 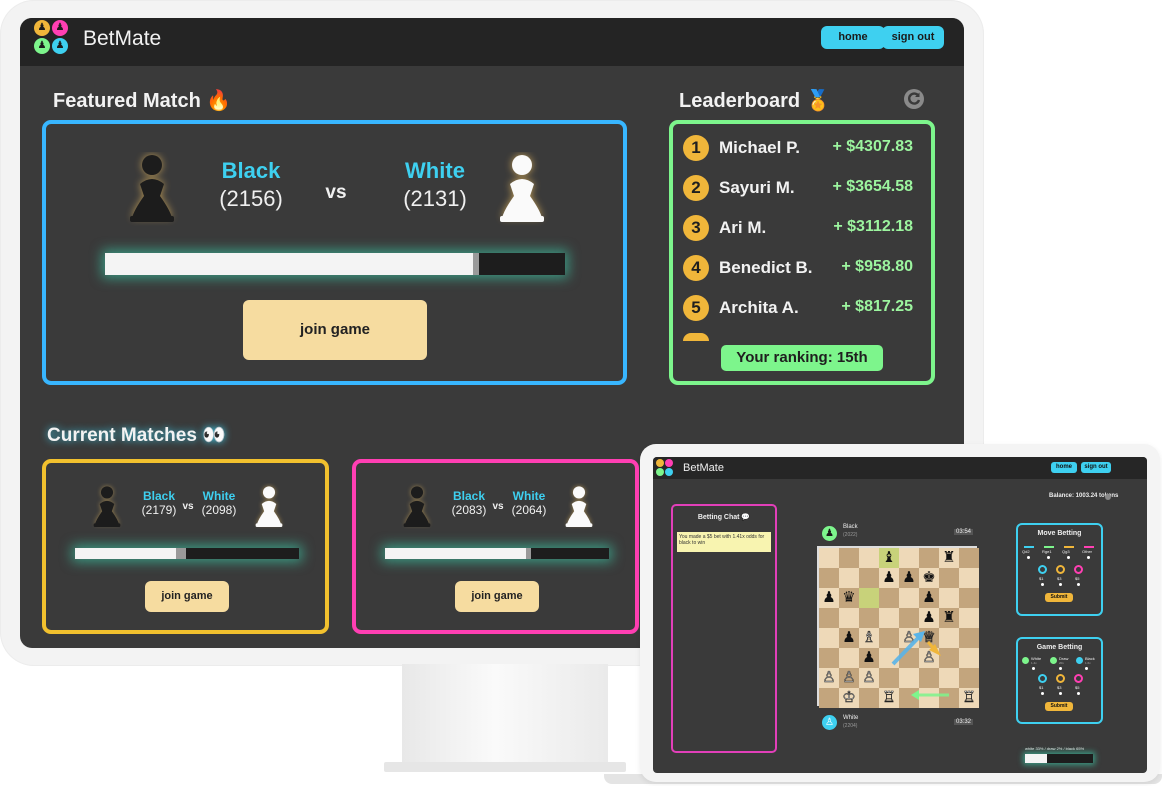 What do you see at coordinates (665, 468) in the screenshot?
I see `betmate-logo-icon` at bounding box center [665, 468].